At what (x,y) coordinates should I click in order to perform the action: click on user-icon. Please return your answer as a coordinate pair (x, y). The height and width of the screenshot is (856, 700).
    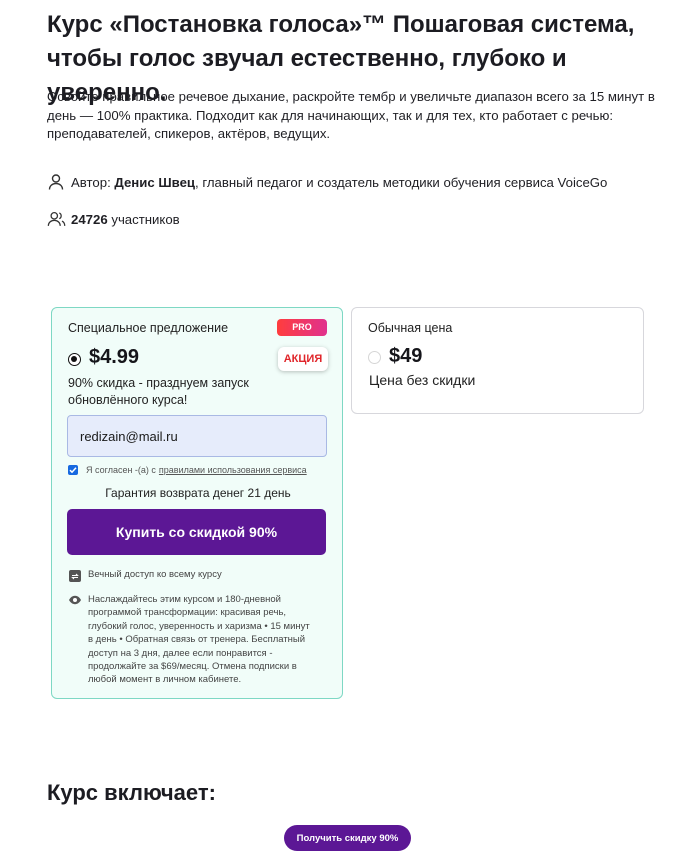
    Looking at the image, I should click on (57, 182).